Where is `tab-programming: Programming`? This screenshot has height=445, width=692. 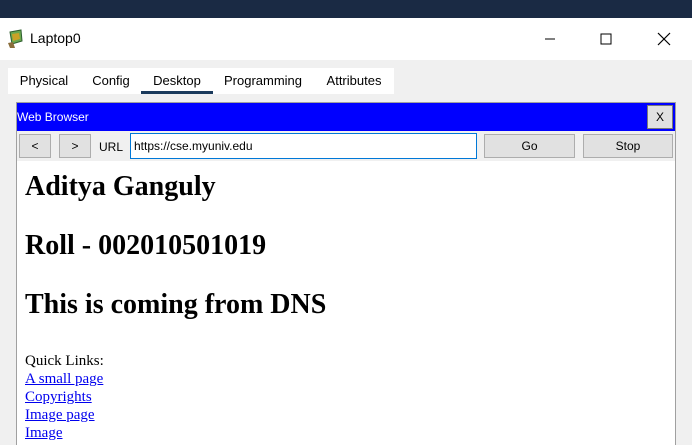
tab-programming: Programming is located at coordinates (263, 81).